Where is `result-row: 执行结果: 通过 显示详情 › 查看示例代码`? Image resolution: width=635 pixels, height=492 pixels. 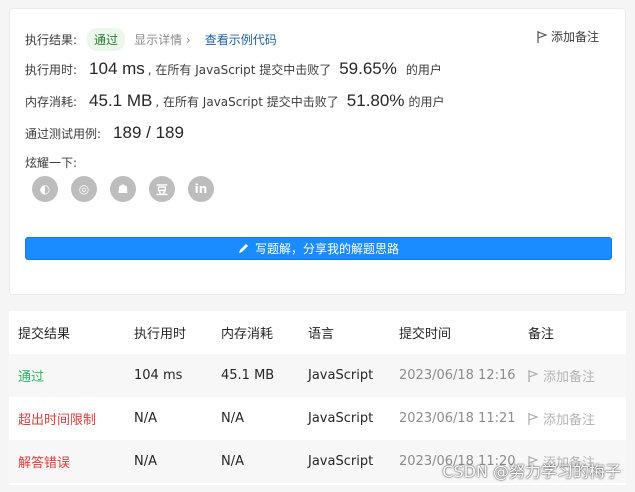
result-row: 执行结果: 通过 显示详情 › 查看示例代码 is located at coordinates (151, 39).